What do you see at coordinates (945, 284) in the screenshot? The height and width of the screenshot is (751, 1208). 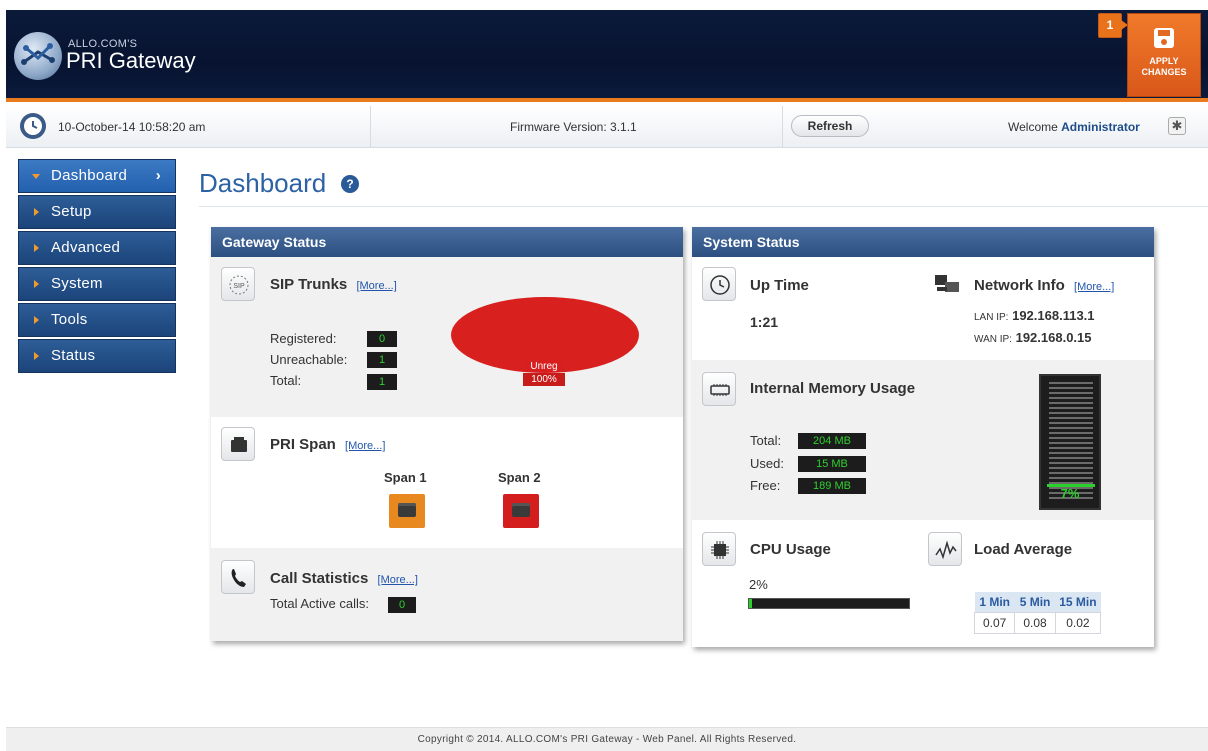 I see `network-computers-icon` at bounding box center [945, 284].